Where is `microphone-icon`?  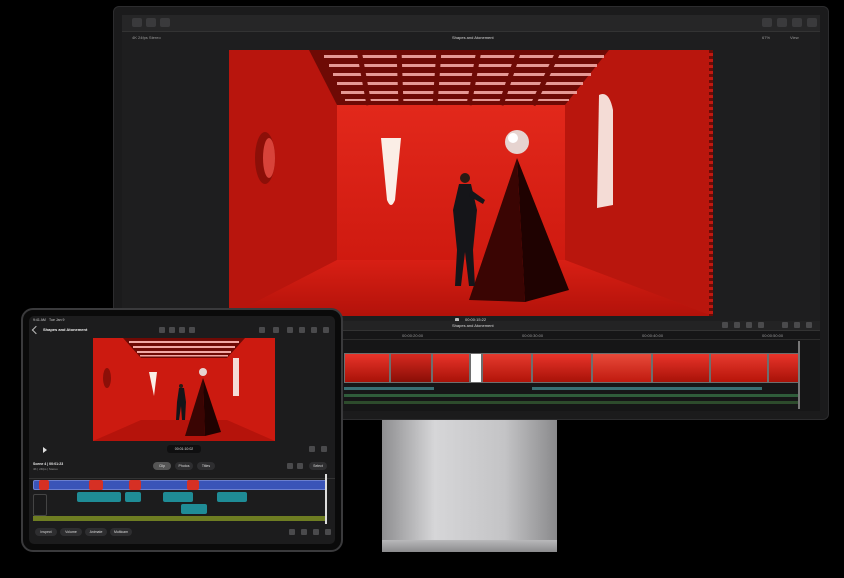 microphone-icon is located at coordinates (182, 330).